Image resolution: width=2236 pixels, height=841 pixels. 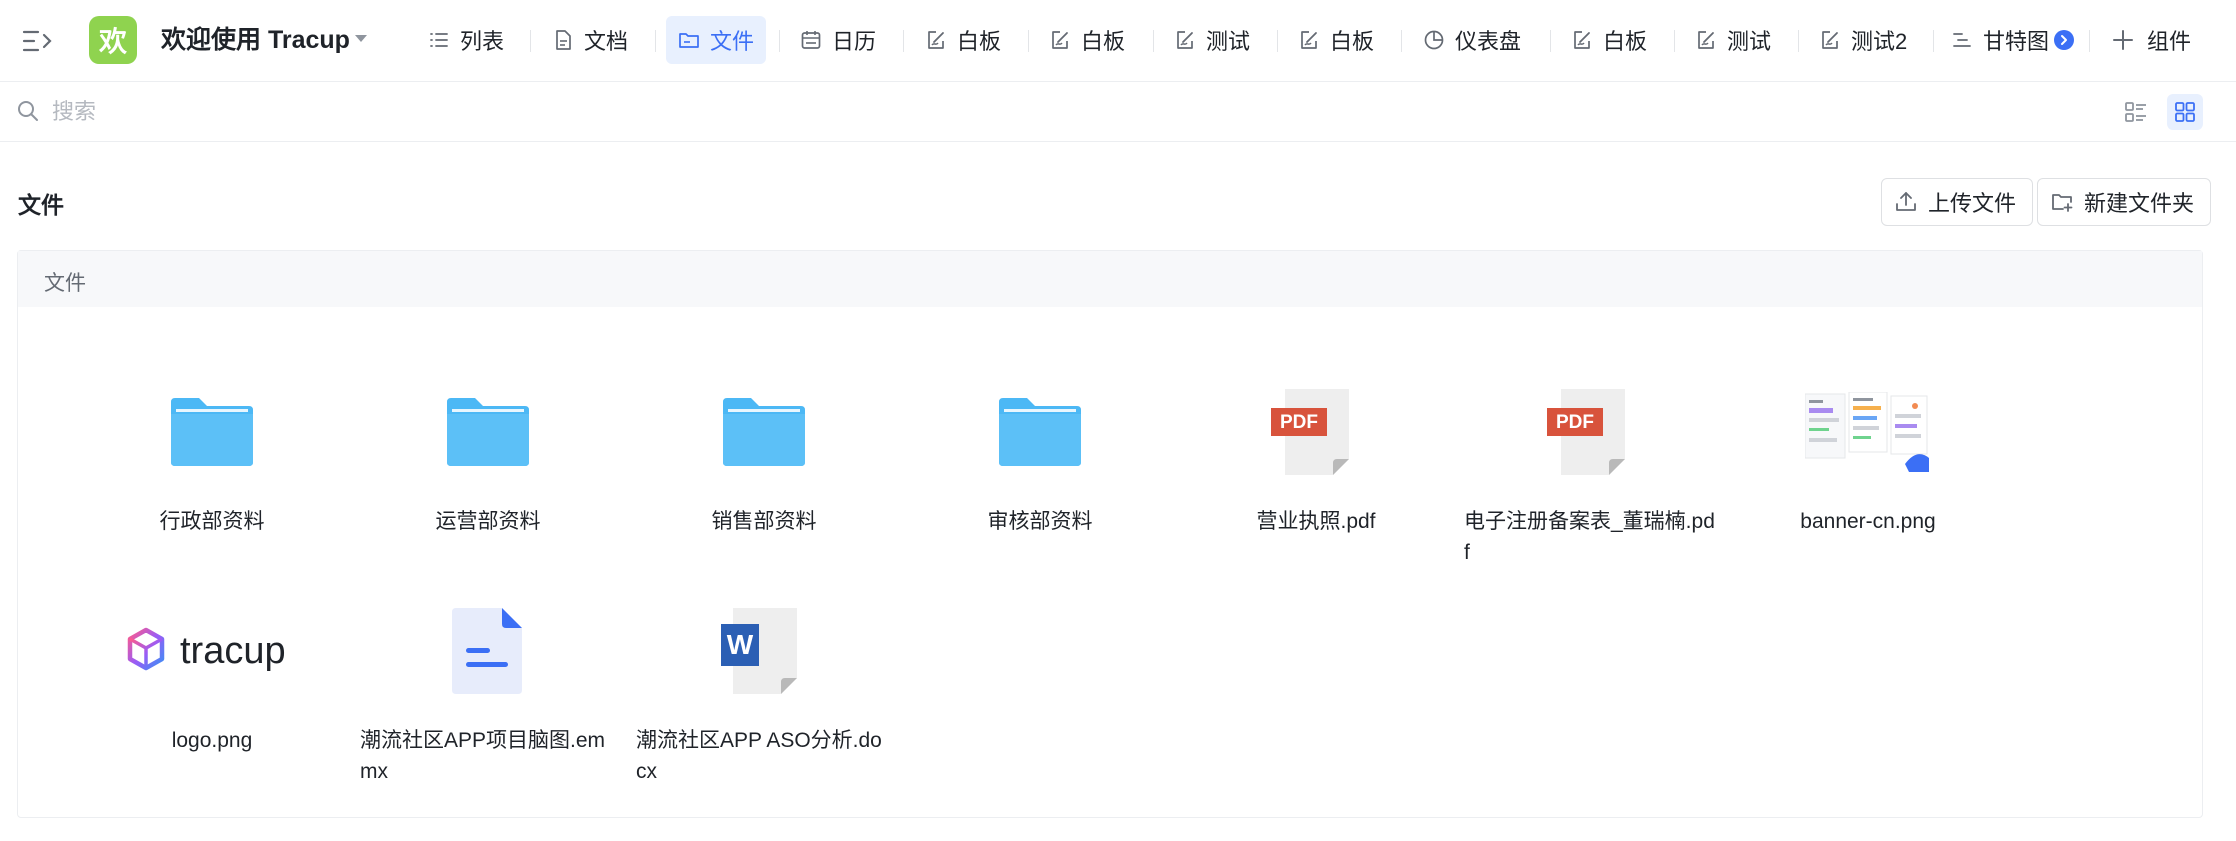 I want to click on caret-down-icon, so click(x=361, y=39).